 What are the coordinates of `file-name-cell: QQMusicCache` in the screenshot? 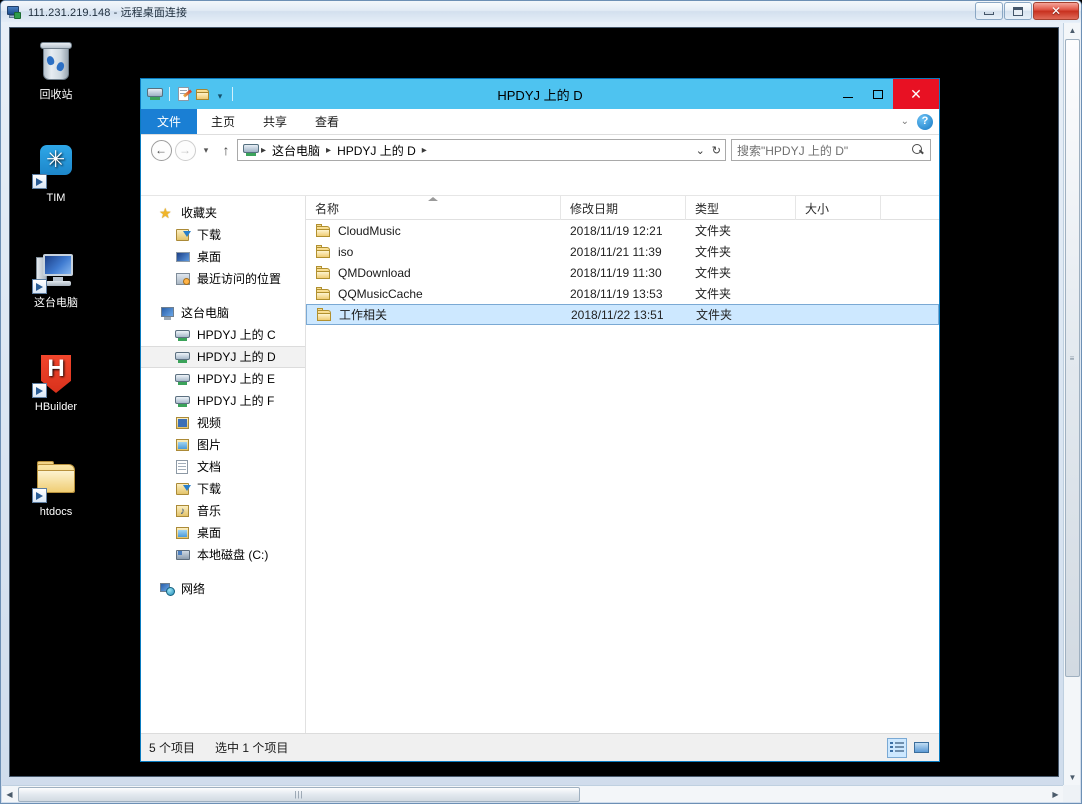 It's located at (433, 294).